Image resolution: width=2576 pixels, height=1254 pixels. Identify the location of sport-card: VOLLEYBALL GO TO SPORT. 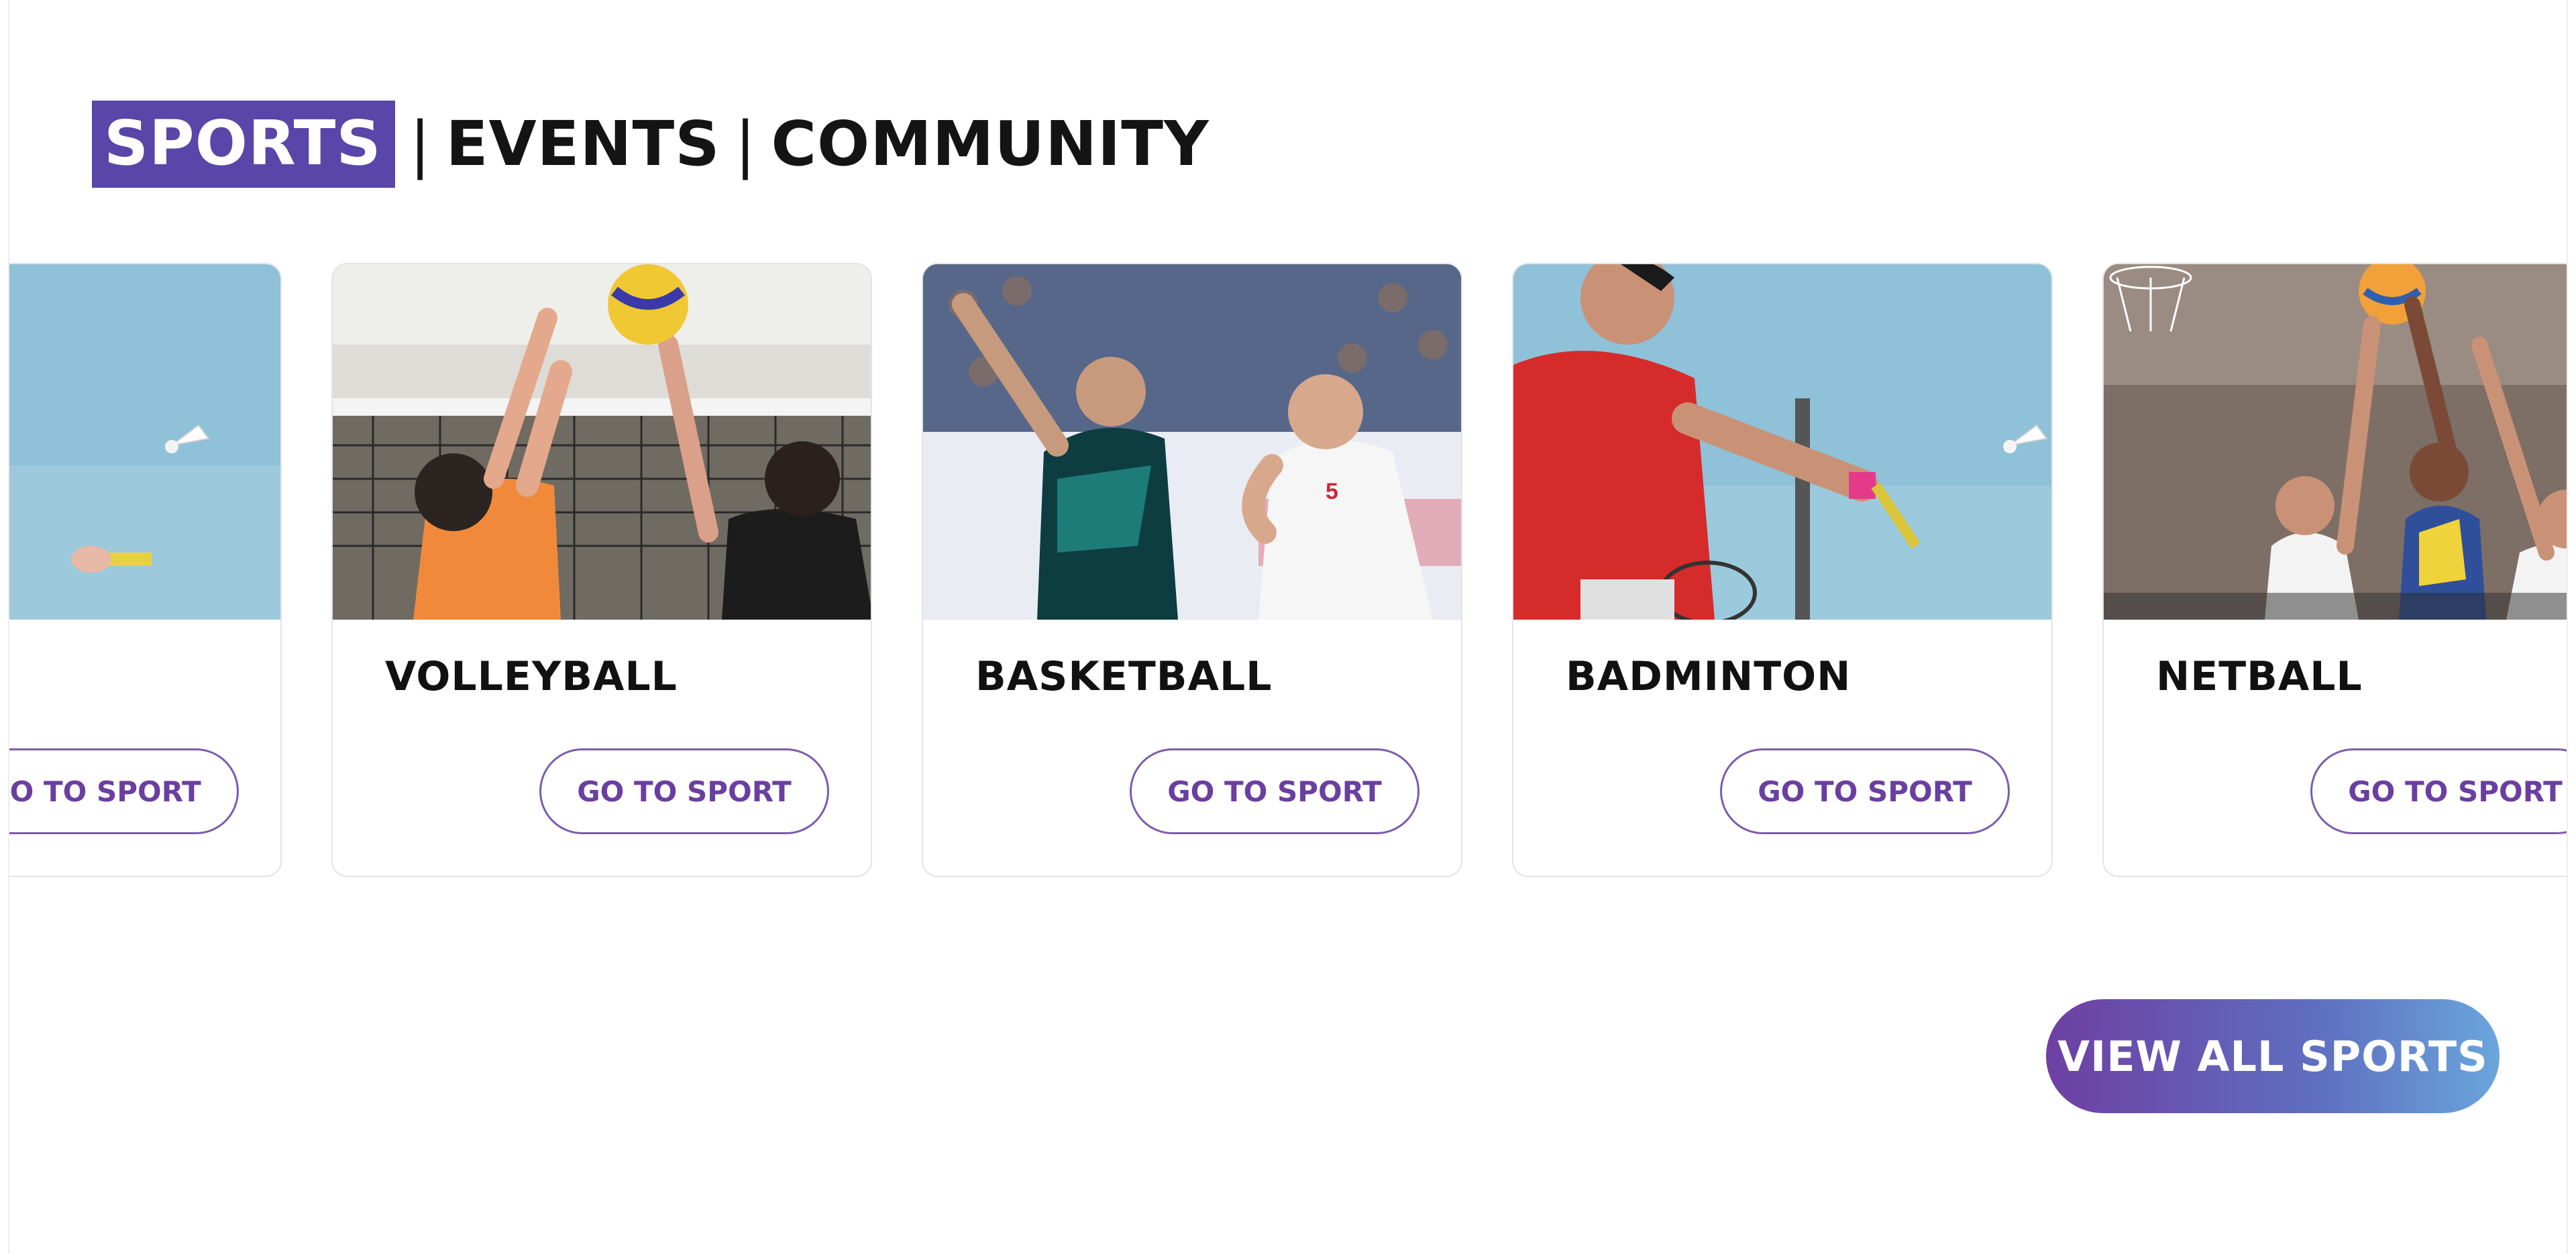
(601, 570).